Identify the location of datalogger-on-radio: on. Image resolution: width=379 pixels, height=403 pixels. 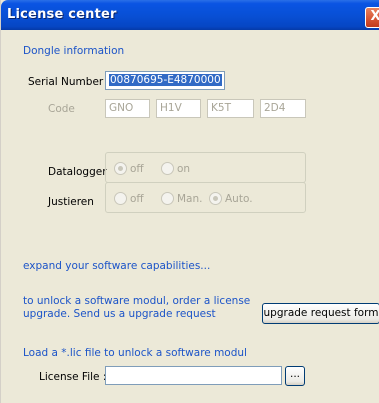
(175, 168).